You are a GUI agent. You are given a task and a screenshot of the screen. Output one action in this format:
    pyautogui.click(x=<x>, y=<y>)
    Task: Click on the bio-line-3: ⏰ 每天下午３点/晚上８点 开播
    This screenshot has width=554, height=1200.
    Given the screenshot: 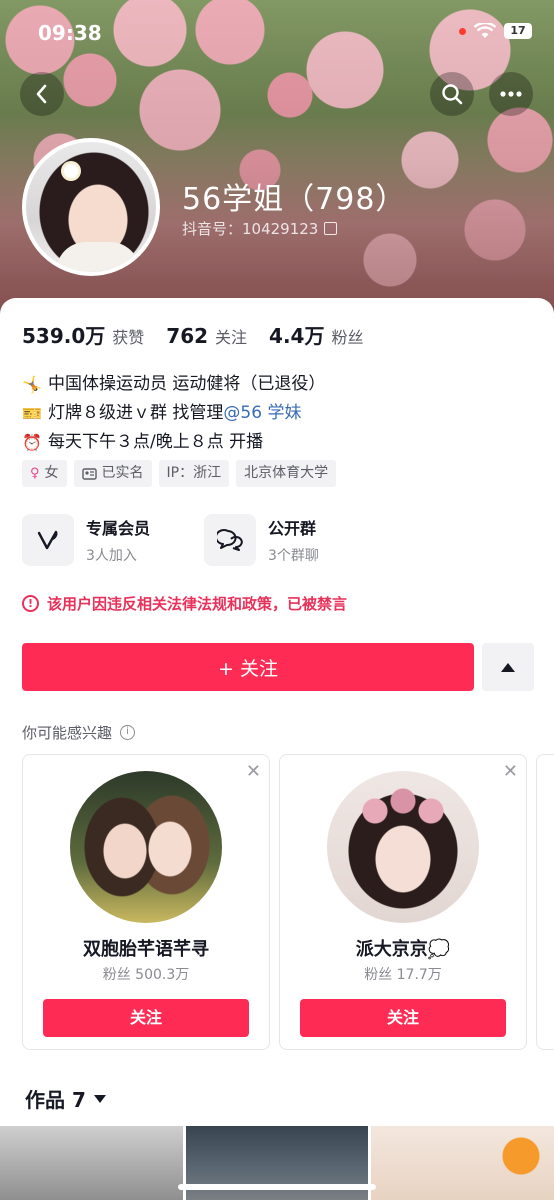 What is the action you would take?
    pyautogui.click(x=173, y=442)
    